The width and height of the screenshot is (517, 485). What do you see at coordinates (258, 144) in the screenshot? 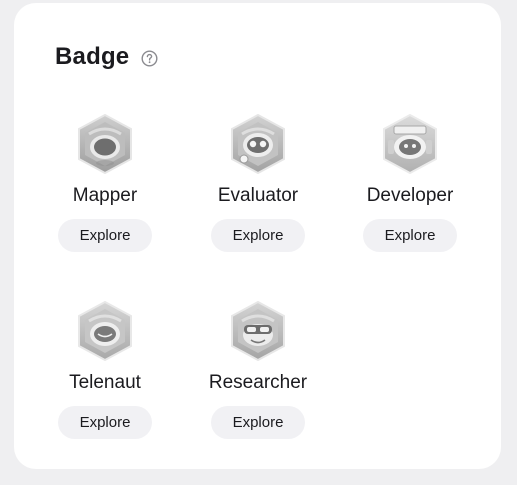
I see `evaluator-badge-icon` at bounding box center [258, 144].